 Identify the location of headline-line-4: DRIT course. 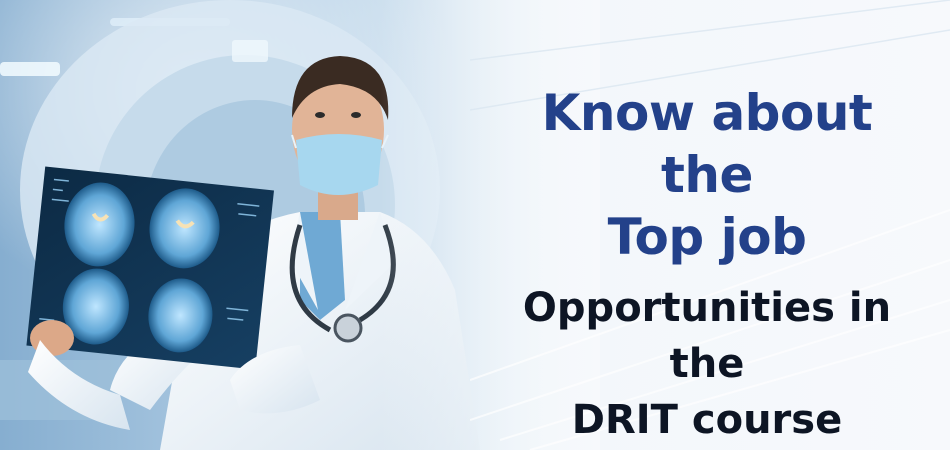
(707, 420).